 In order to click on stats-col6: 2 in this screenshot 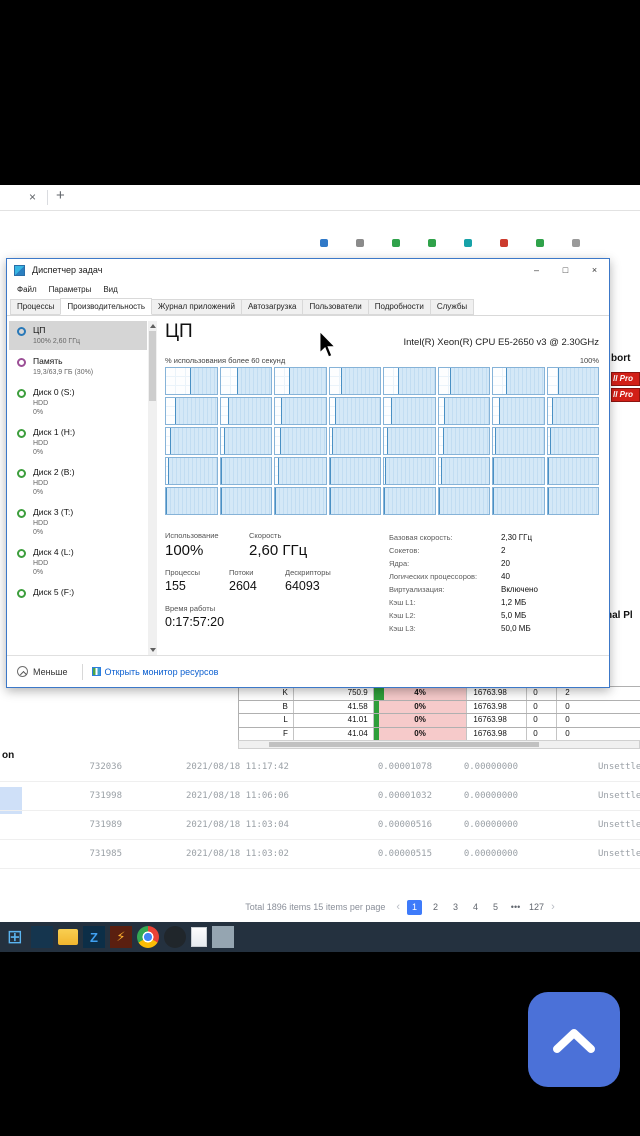, I will do `click(598, 693)`.